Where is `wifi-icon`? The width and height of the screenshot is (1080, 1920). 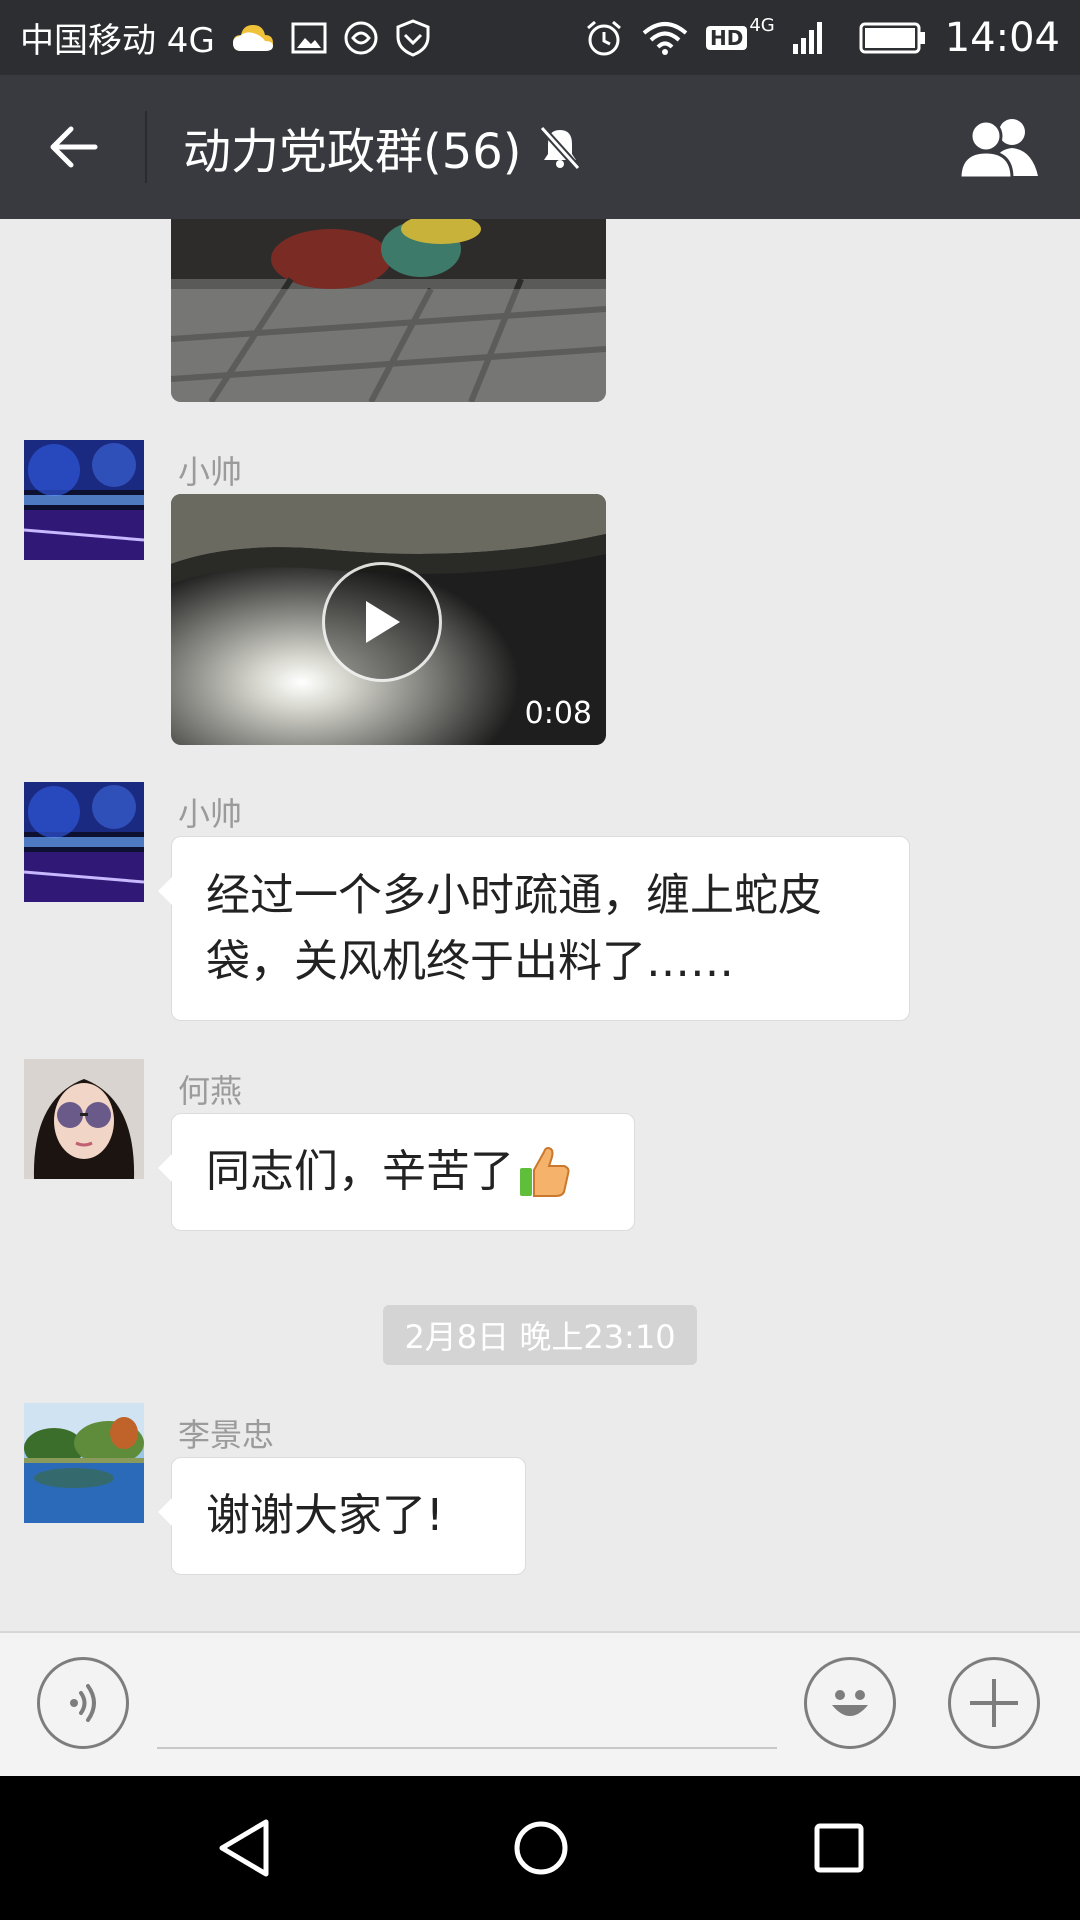 wifi-icon is located at coordinates (665, 38).